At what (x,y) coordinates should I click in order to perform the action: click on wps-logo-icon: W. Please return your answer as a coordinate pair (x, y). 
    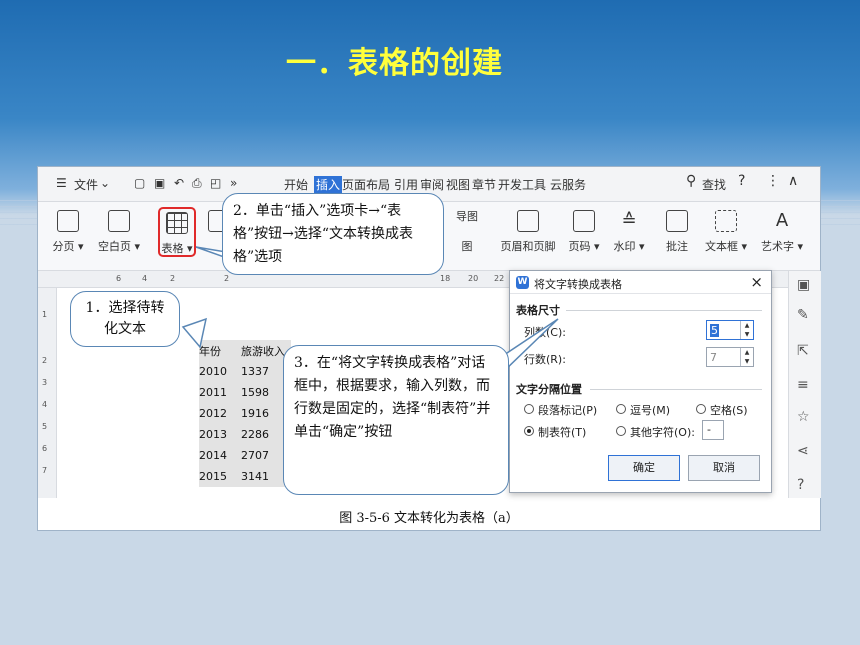
    Looking at the image, I should click on (522, 282).